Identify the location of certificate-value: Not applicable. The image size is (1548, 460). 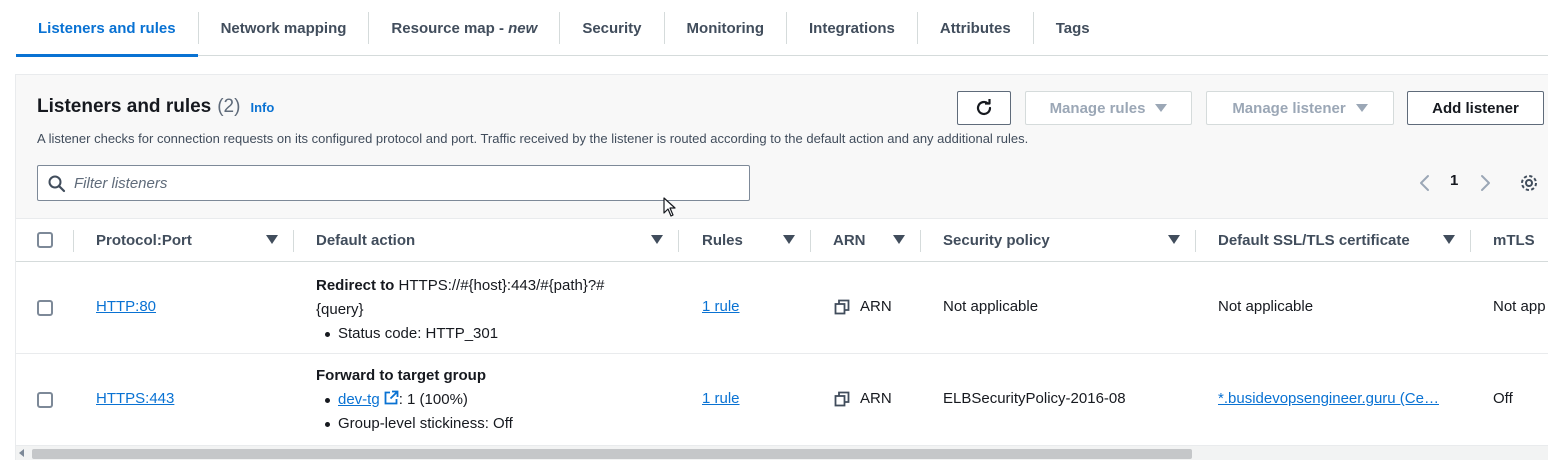
(1266, 306).